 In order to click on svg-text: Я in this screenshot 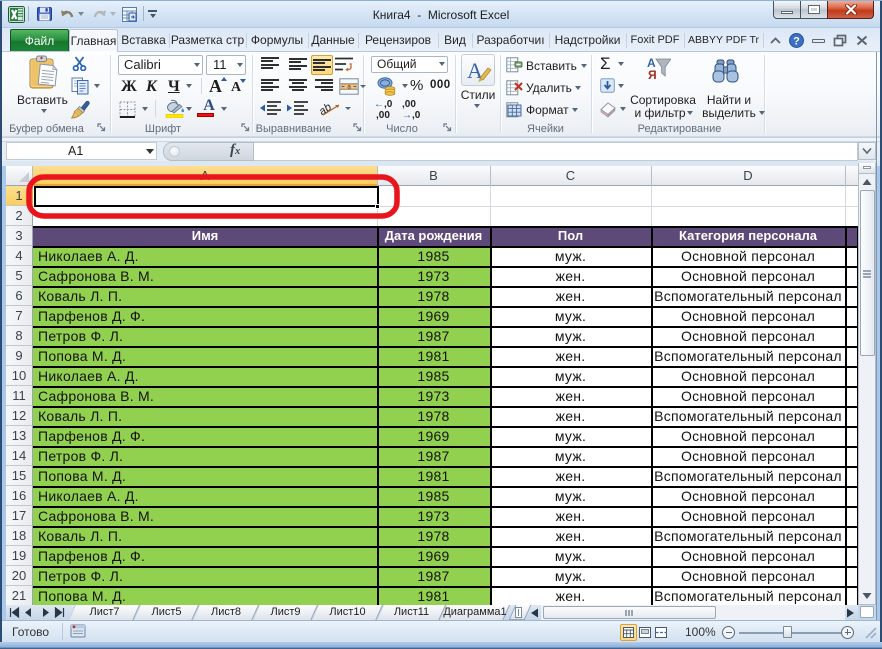, I will do `click(652, 75)`.